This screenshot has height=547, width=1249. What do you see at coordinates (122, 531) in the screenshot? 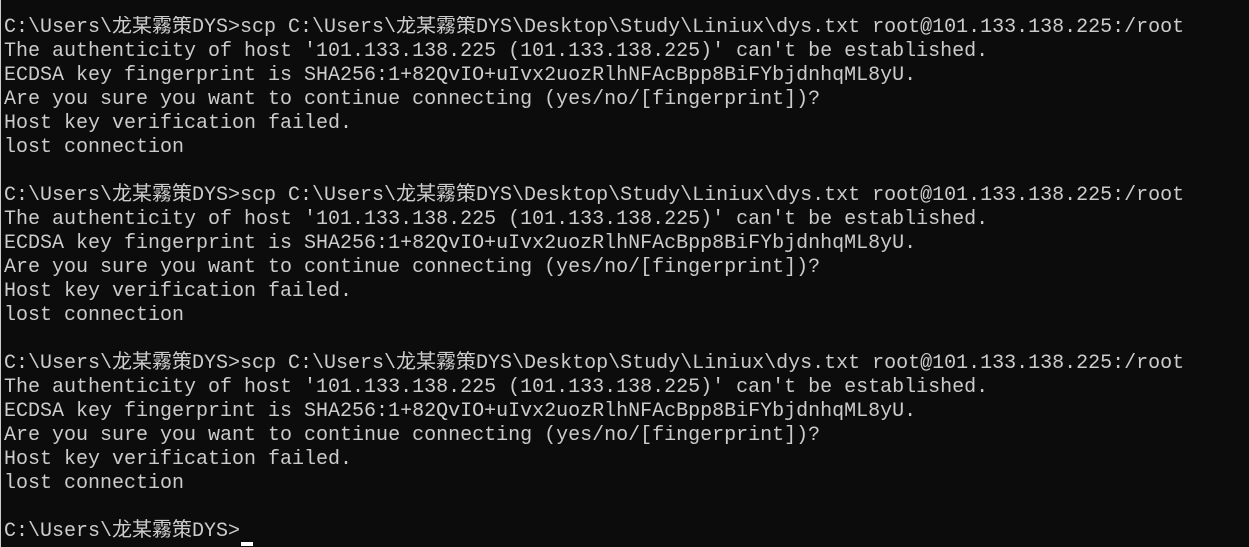
I see `command-prompt: C:\Users\龙某霧策DYS>` at bounding box center [122, 531].